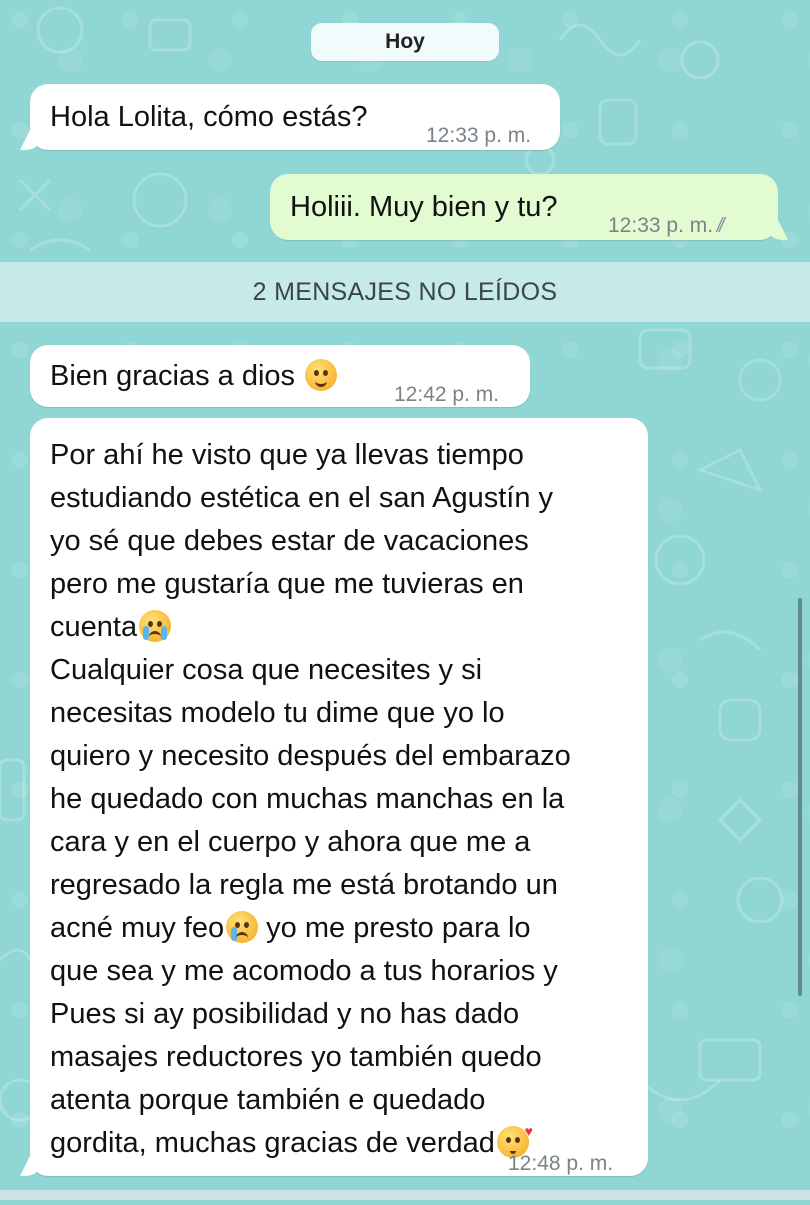  What do you see at coordinates (307, 799) in the screenshot?
I see `message-line: he quedado con muchas manchas en la` at bounding box center [307, 799].